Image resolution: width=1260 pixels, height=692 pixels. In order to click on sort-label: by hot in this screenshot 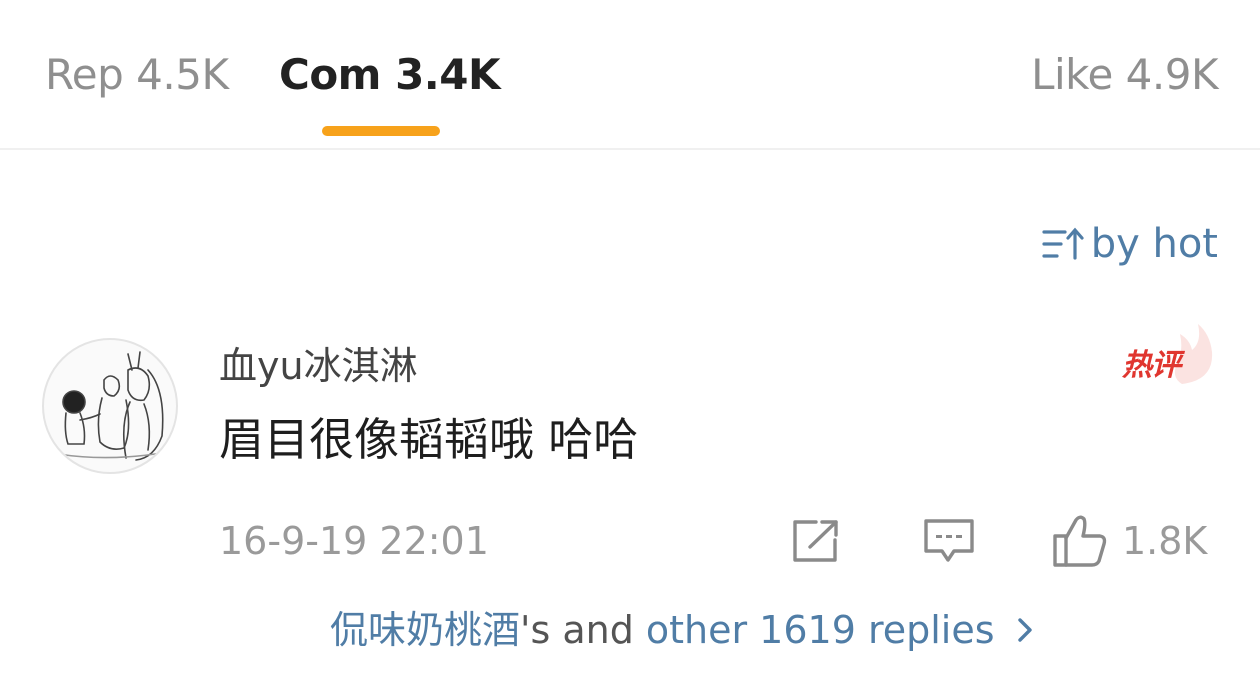, I will do `click(1154, 244)`.